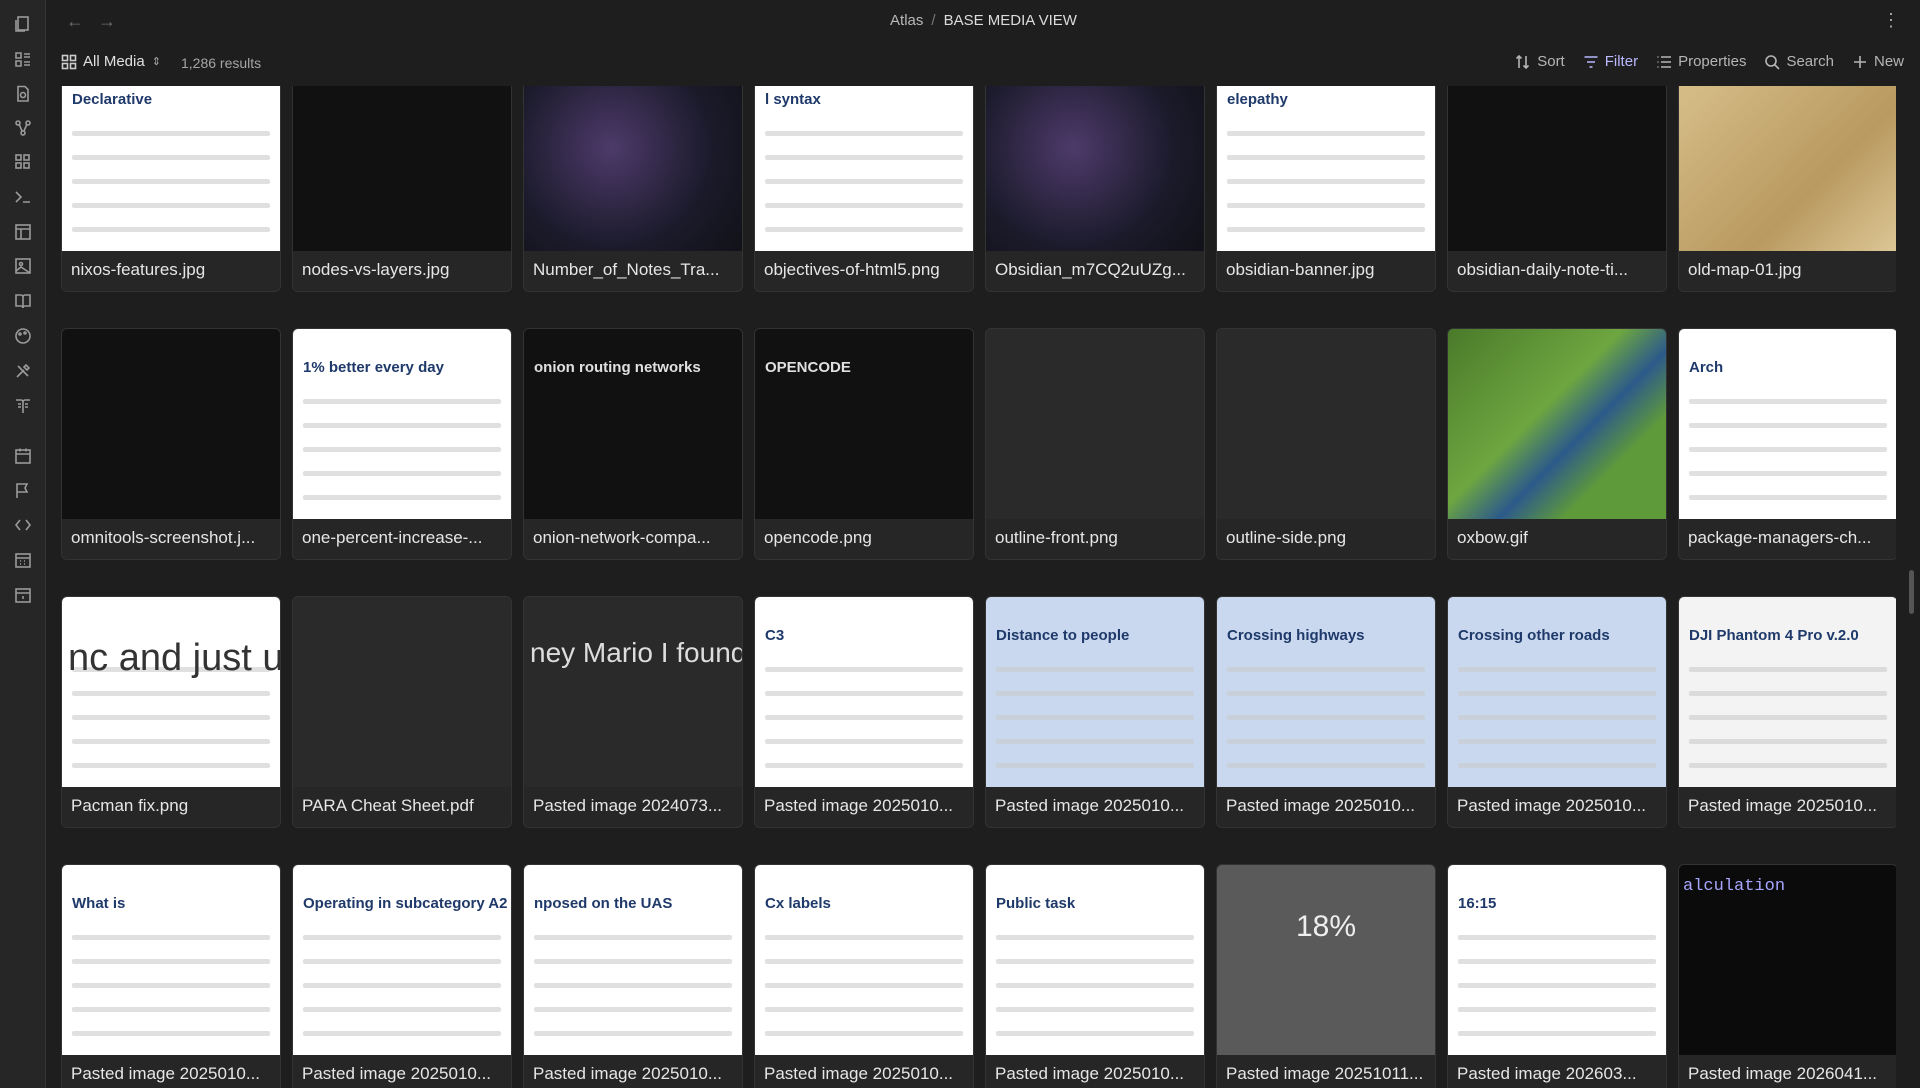 The image size is (1920, 1088). I want to click on grid-view-icon, so click(69, 61).